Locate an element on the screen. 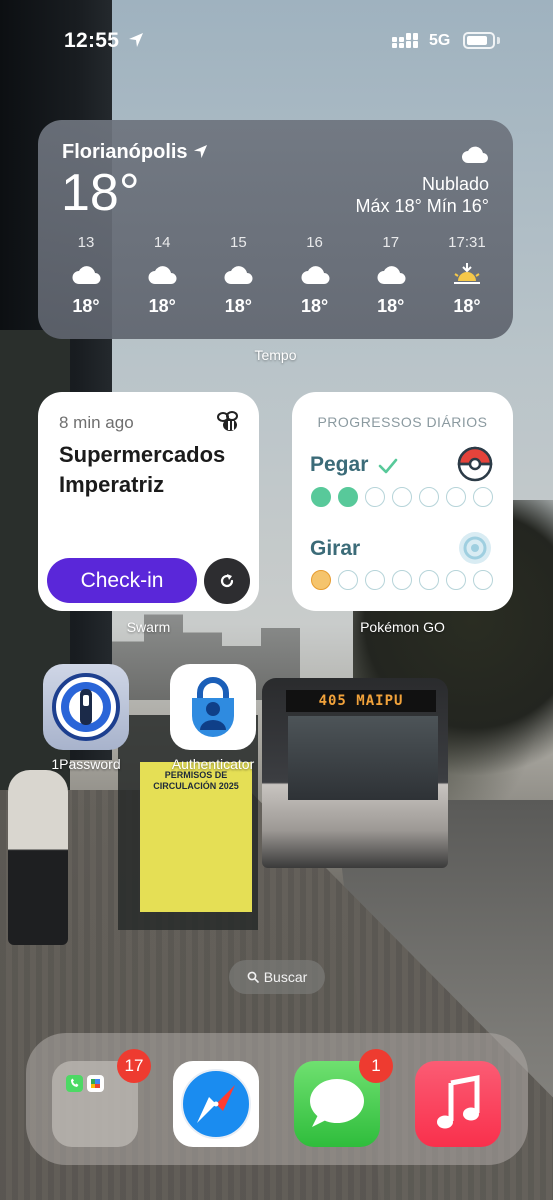 This screenshot has width=553, height=1200. catch-label: Pegar is located at coordinates (339, 464).